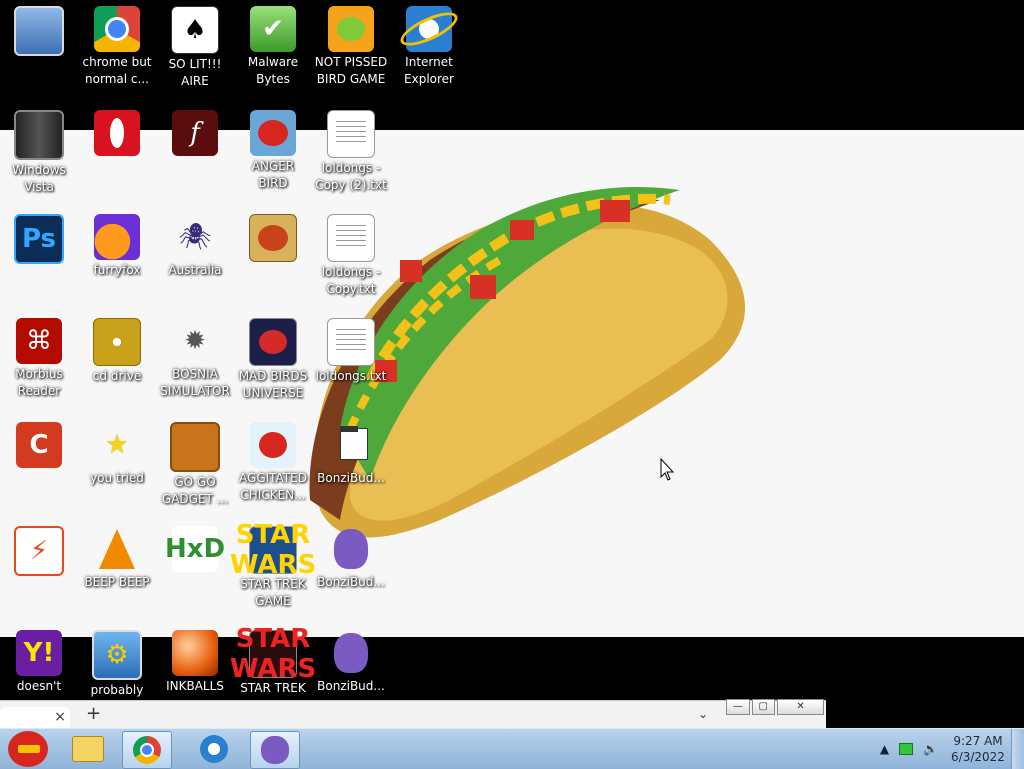 This screenshot has height=769, width=1024. What do you see at coordinates (351, 155) in the screenshot?
I see `desktop-icon: loldongs - Copy (2).txt` at bounding box center [351, 155].